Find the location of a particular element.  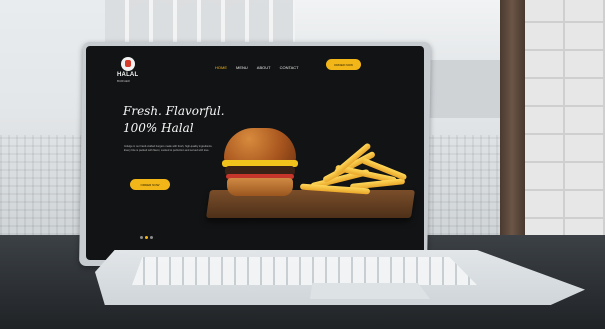

fries is located at coordinates (355, 169).